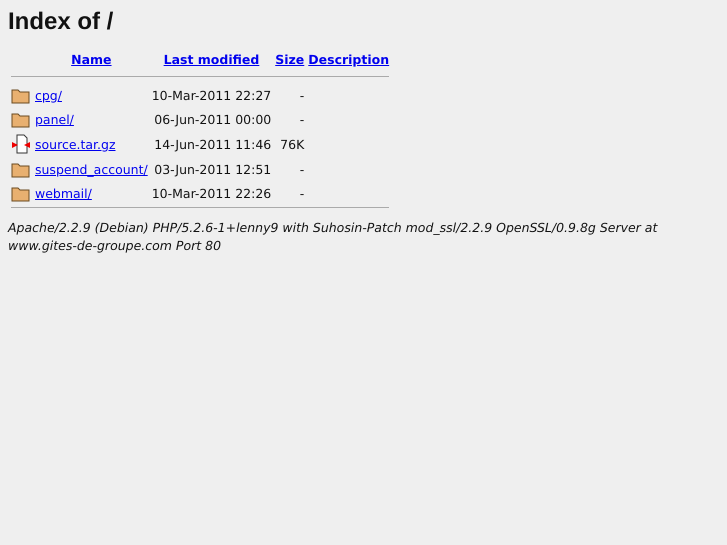 This screenshot has height=545, width=727. I want to click on file-size: 76K, so click(292, 144).